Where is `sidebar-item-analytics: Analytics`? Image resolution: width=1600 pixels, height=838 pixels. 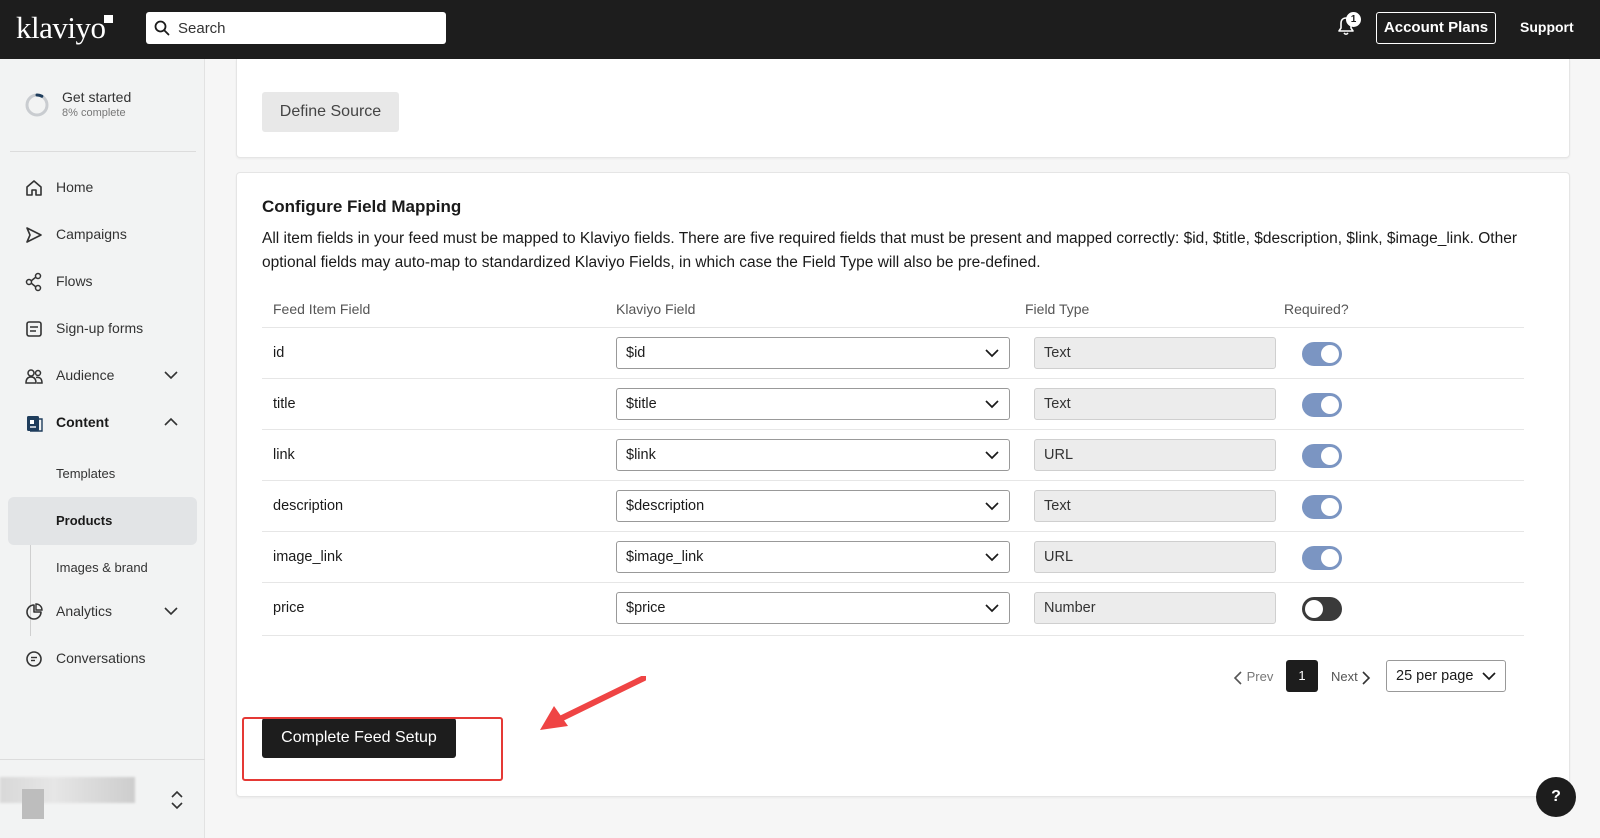 sidebar-item-analytics: Analytics is located at coordinates (102, 612).